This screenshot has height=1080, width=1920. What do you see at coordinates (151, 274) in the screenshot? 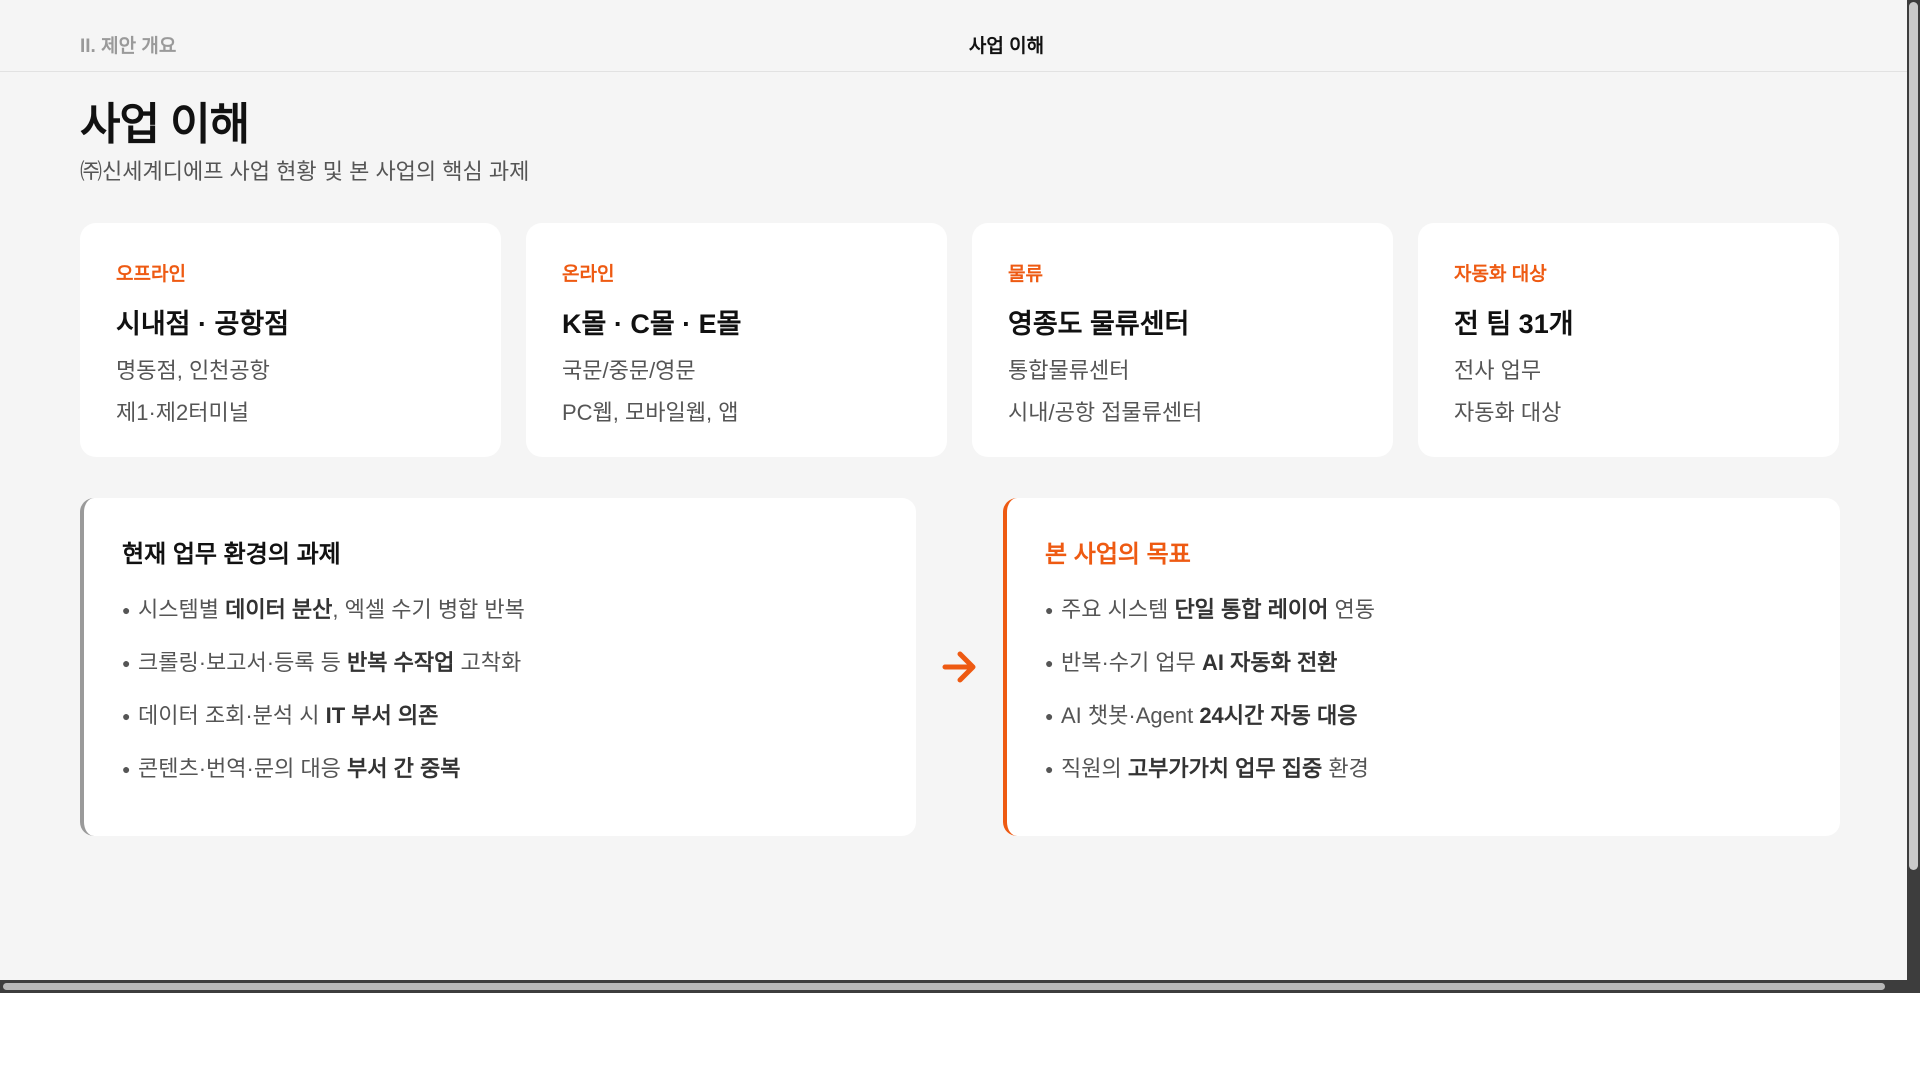
I see `stat-category: 오프라인` at bounding box center [151, 274].